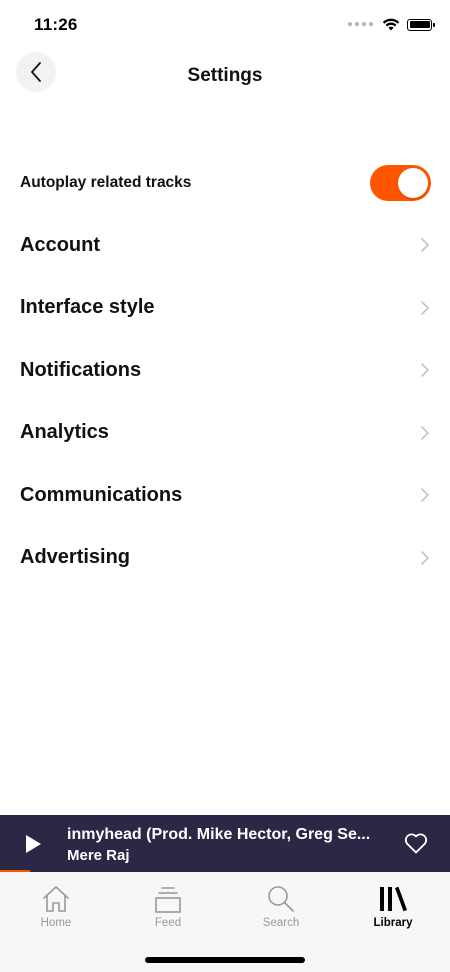 The image size is (450, 972). What do you see at coordinates (168, 923) in the screenshot?
I see `tab-feed-label: Feed` at bounding box center [168, 923].